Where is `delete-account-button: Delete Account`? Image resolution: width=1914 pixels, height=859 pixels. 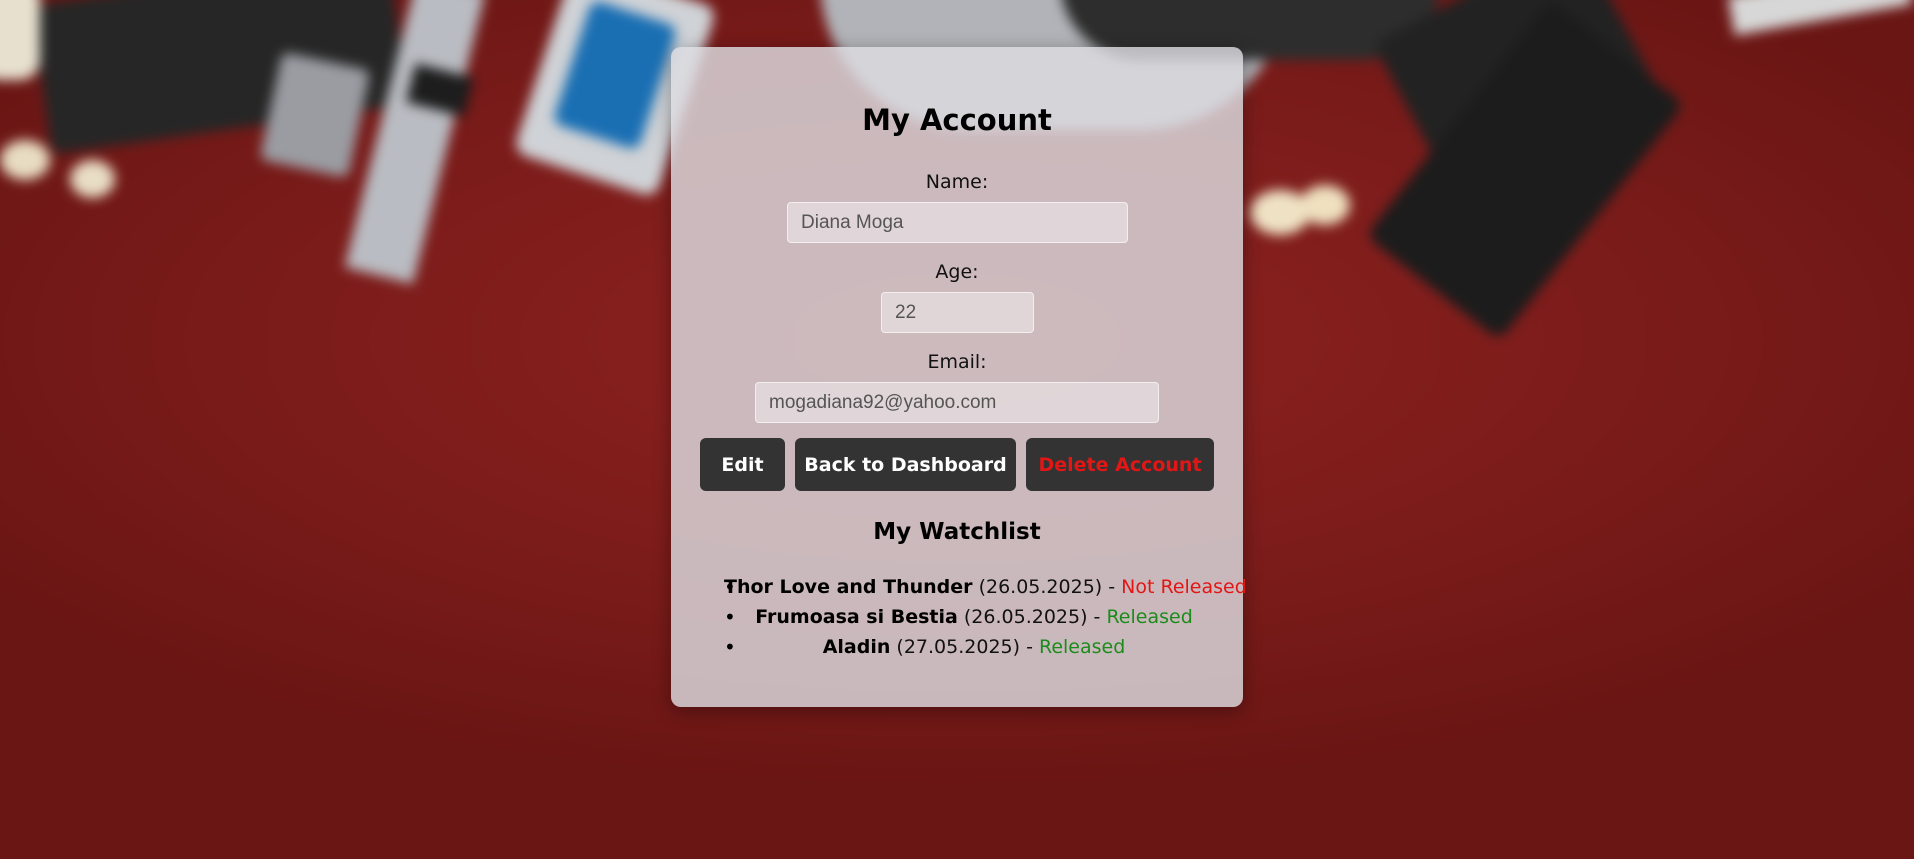 delete-account-button: Delete Account is located at coordinates (1120, 464).